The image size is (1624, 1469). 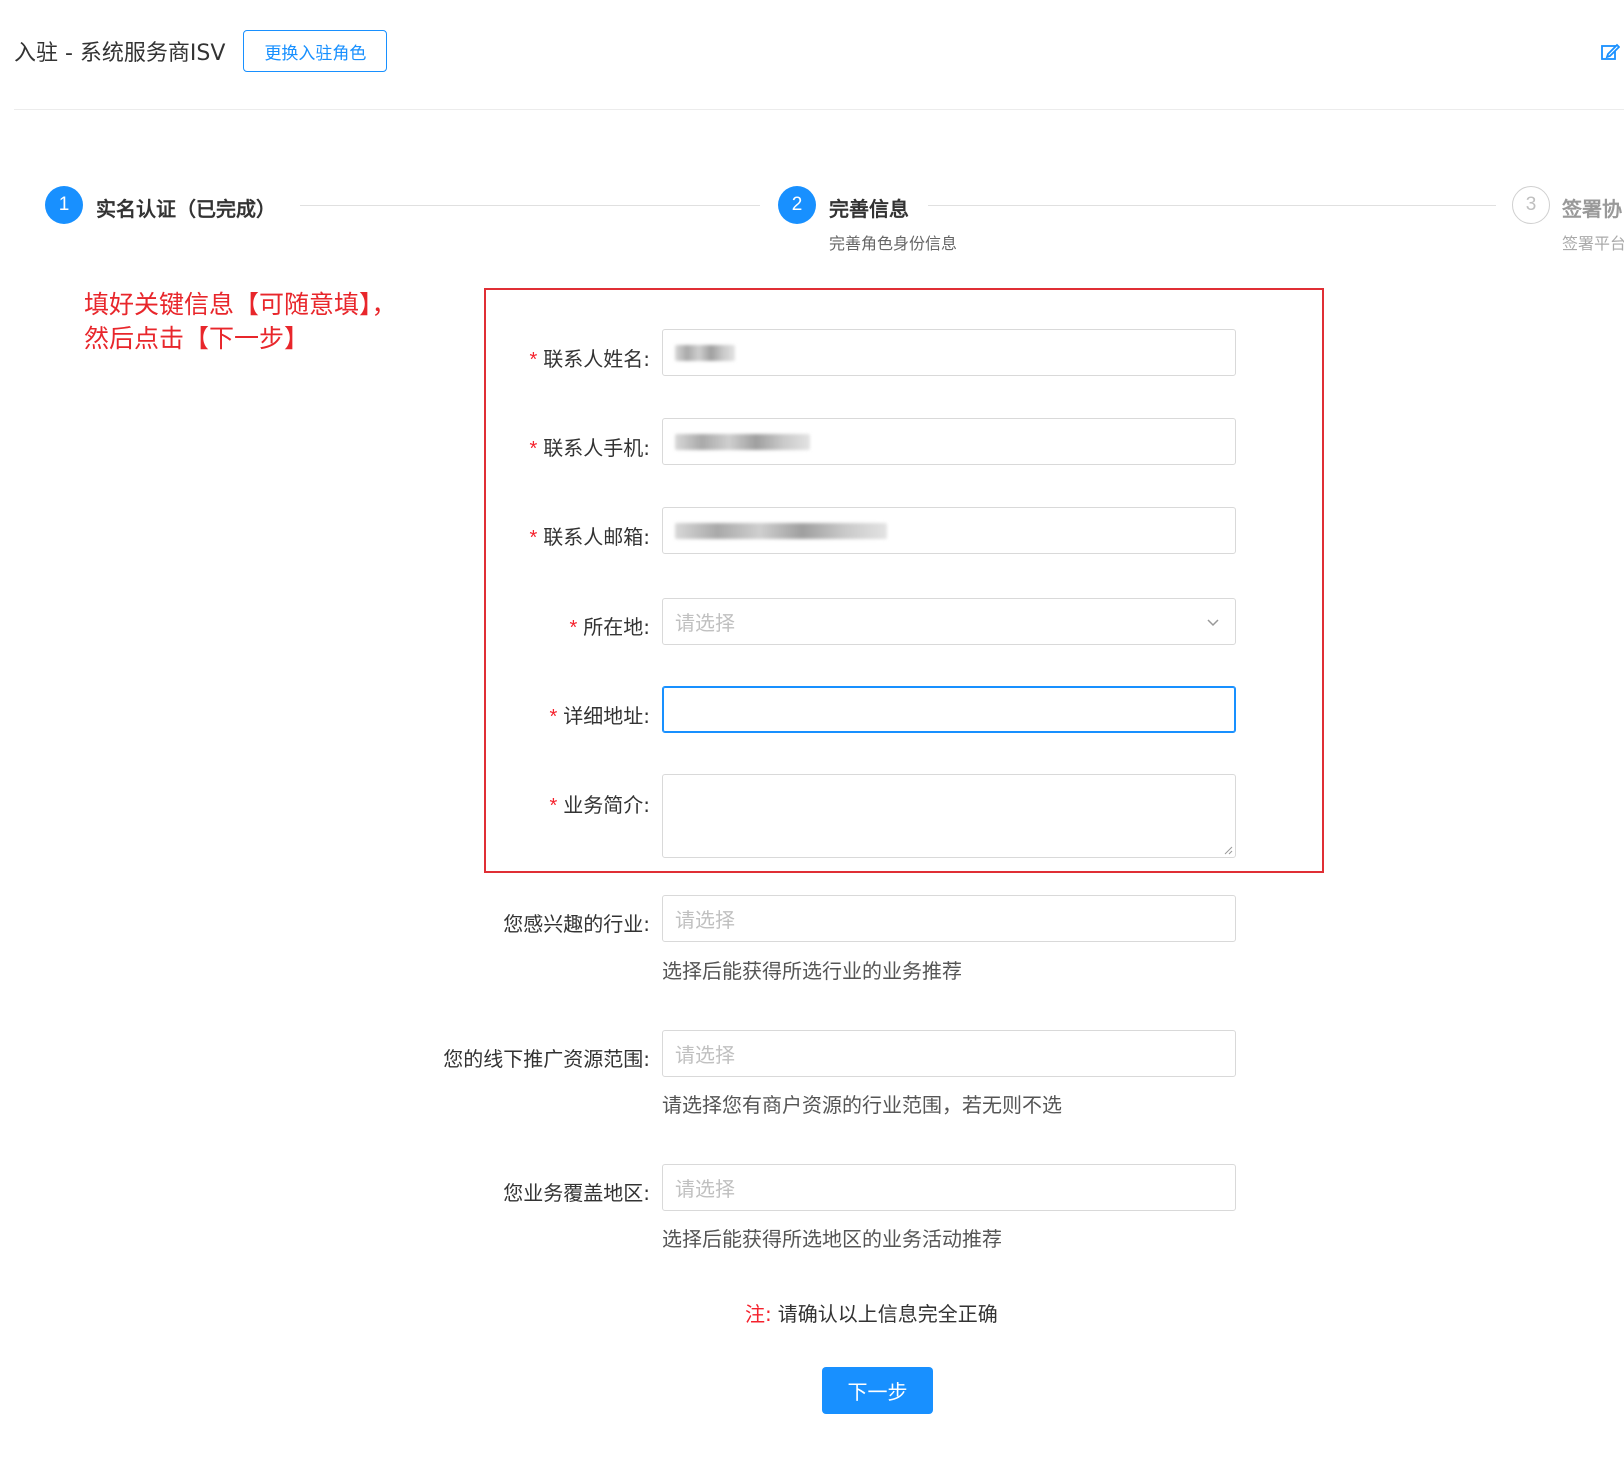 I want to click on step-2-description: 完善角色身份信息, so click(x=893, y=243).